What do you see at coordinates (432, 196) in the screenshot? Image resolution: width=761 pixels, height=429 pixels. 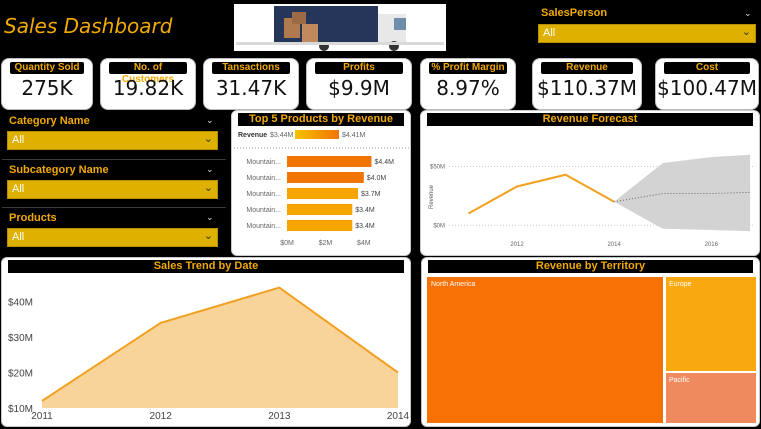 I see `y-axis-label: Revenue` at bounding box center [432, 196].